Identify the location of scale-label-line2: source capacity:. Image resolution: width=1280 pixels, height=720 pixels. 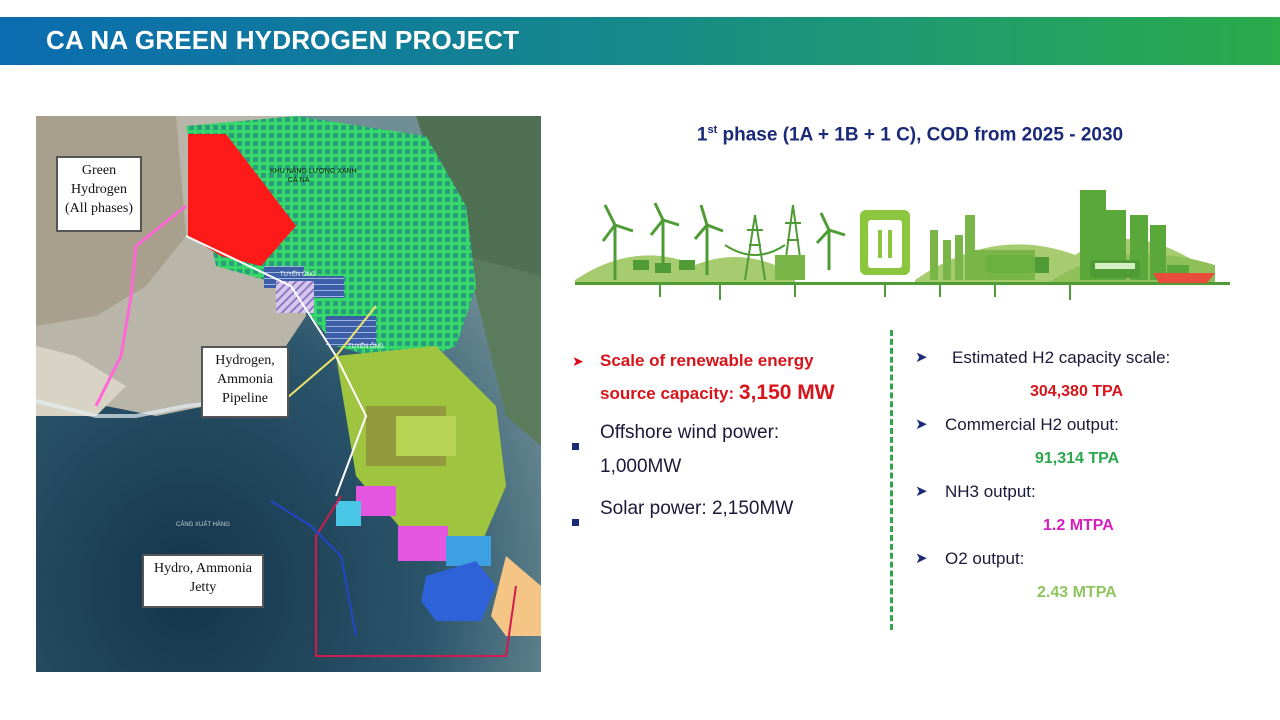
(669, 393).